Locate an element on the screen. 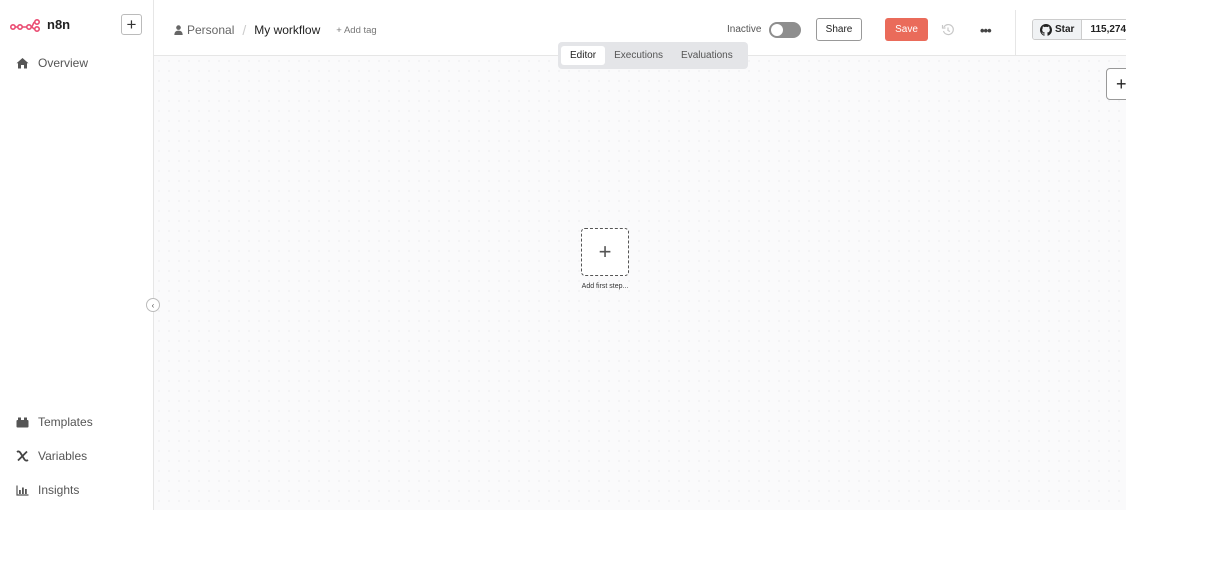 This screenshot has height=580, width=1210. github-star-button: Star 115,274 is located at coordinates (1079, 29).